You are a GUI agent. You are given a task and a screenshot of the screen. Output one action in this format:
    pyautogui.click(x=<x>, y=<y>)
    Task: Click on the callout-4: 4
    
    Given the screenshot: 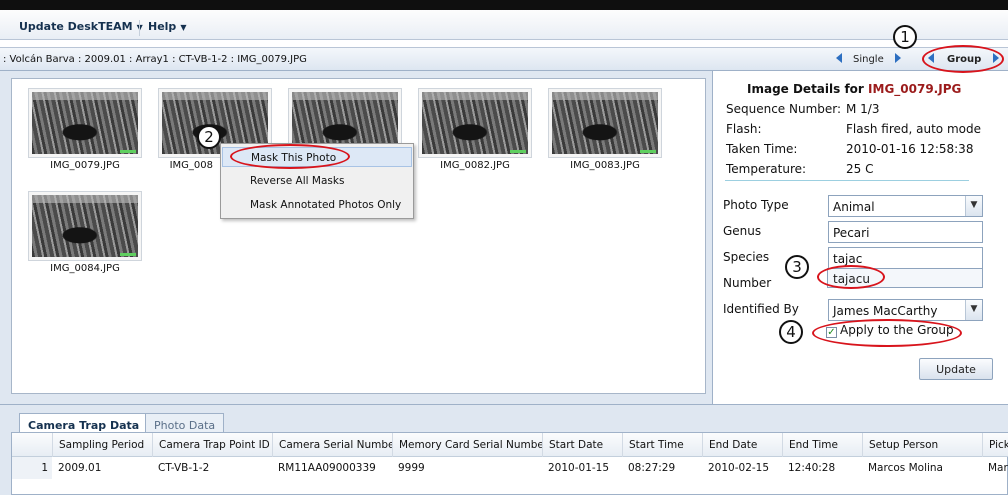 What is the action you would take?
    pyautogui.click(x=791, y=332)
    